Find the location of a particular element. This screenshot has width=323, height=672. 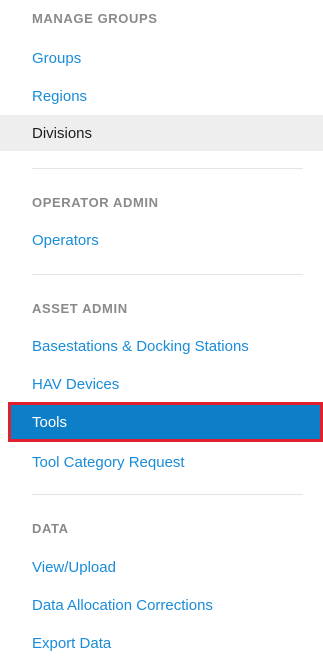

nav-item-groups: Groups is located at coordinates (161, 58).